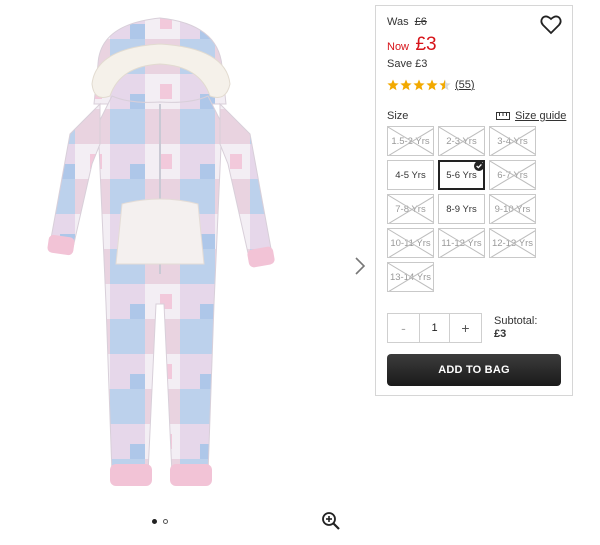  I want to click on size-guide-label: Size guide, so click(541, 116).